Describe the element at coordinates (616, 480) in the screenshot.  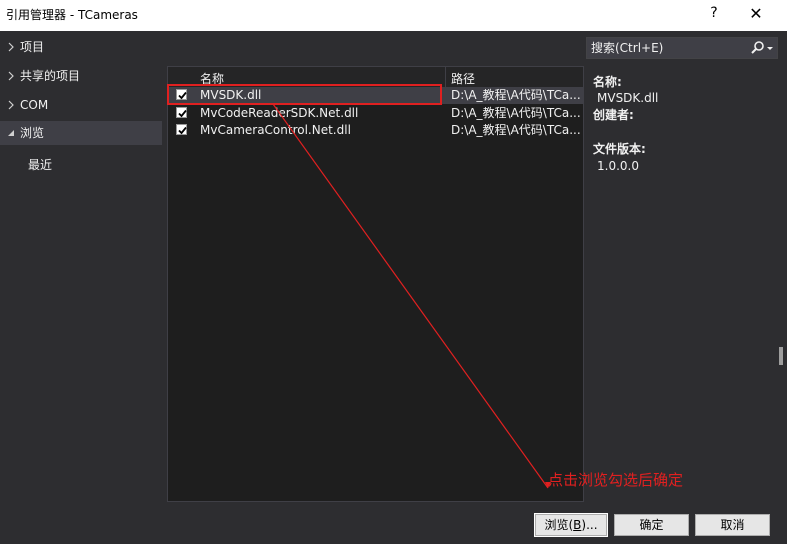
I see `annotation-text: 点击浏览勾选后确定` at that location.